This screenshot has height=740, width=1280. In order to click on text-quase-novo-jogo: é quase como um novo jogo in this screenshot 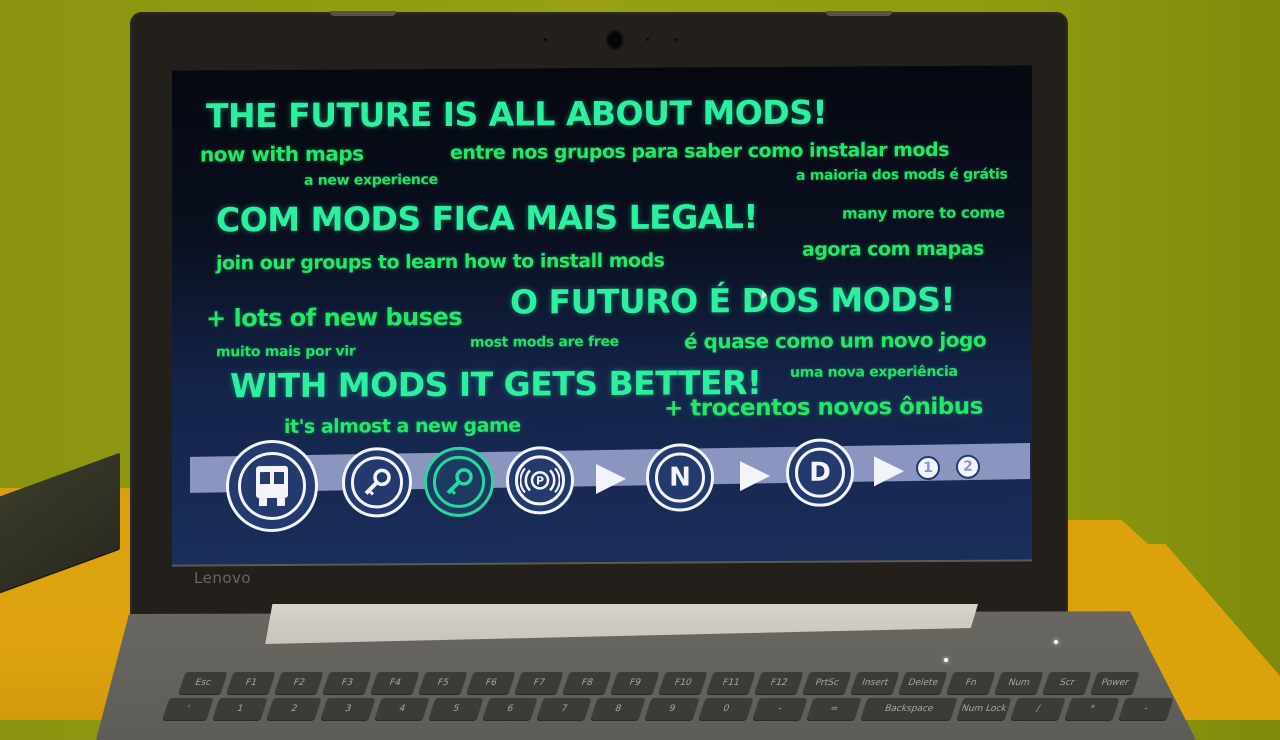, I will do `click(835, 340)`.